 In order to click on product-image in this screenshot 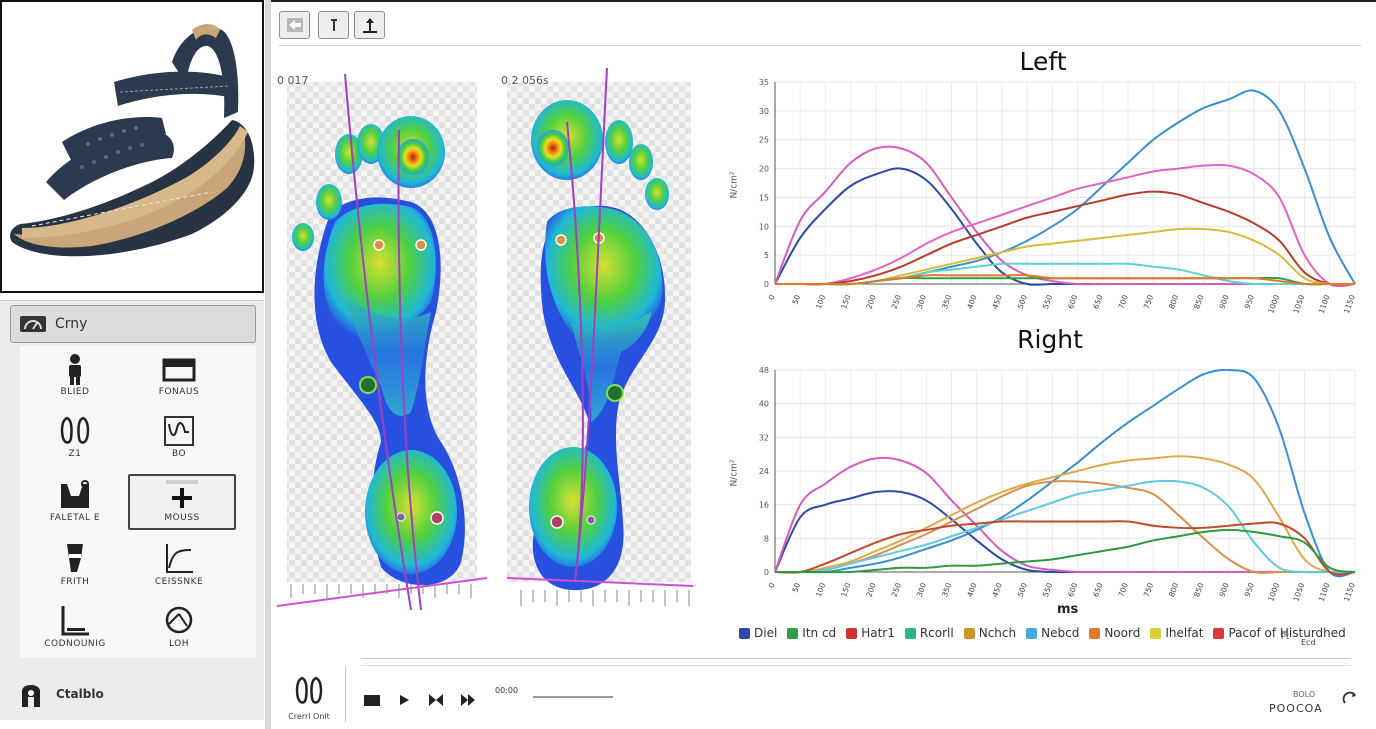, I will do `click(132, 146)`.